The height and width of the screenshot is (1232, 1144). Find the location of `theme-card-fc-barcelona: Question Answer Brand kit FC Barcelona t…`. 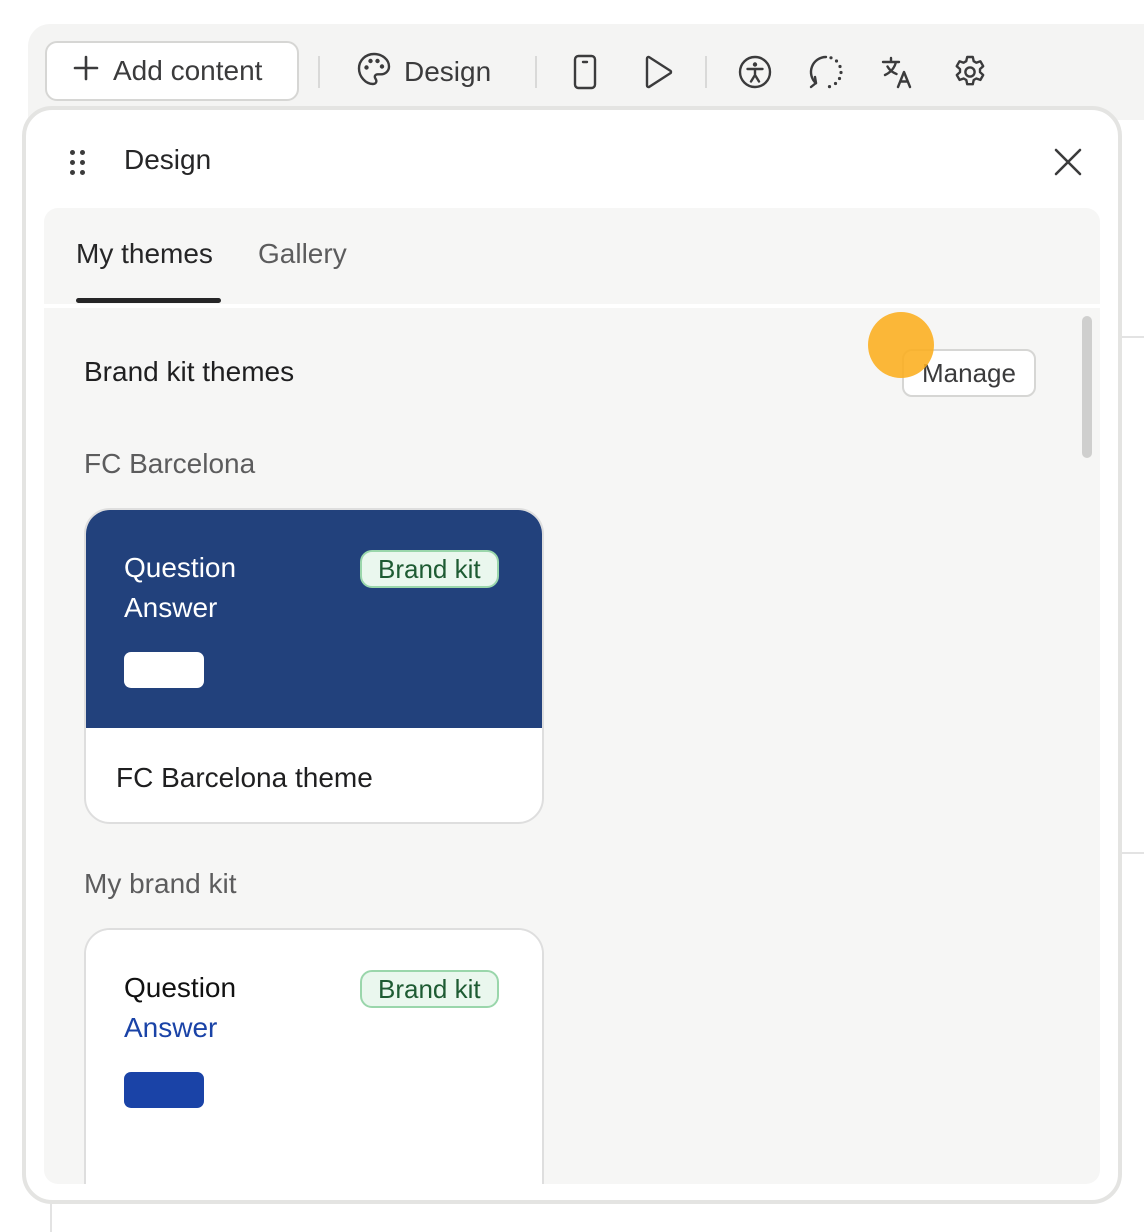

theme-card-fc-barcelona: Question Answer Brand kit FC Barcelona t… is located at coordinates (314, 666).